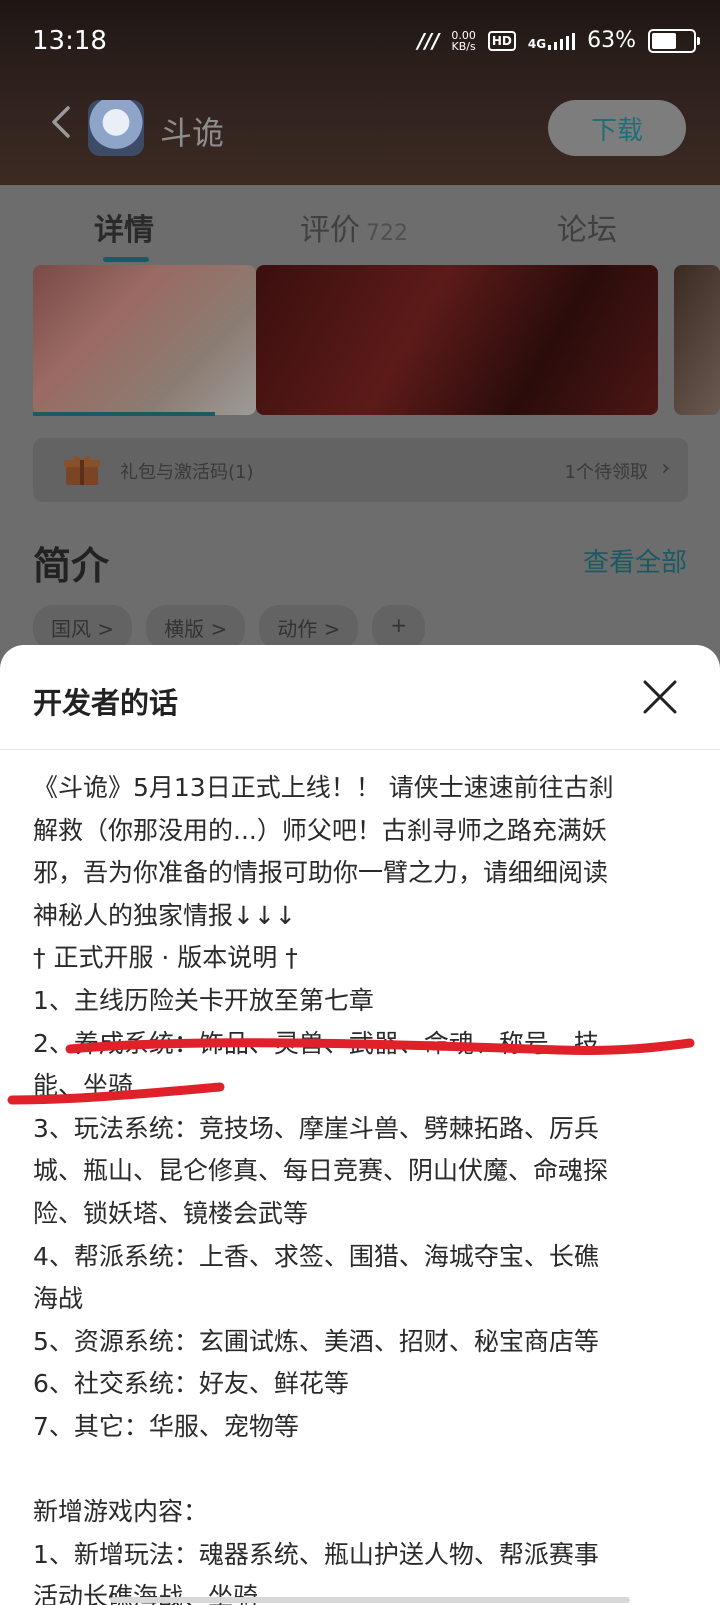  What do you see at coordinates (537, 43) in the screenshot?
I see `network-type: 4G` at bounding box center [537, 43].